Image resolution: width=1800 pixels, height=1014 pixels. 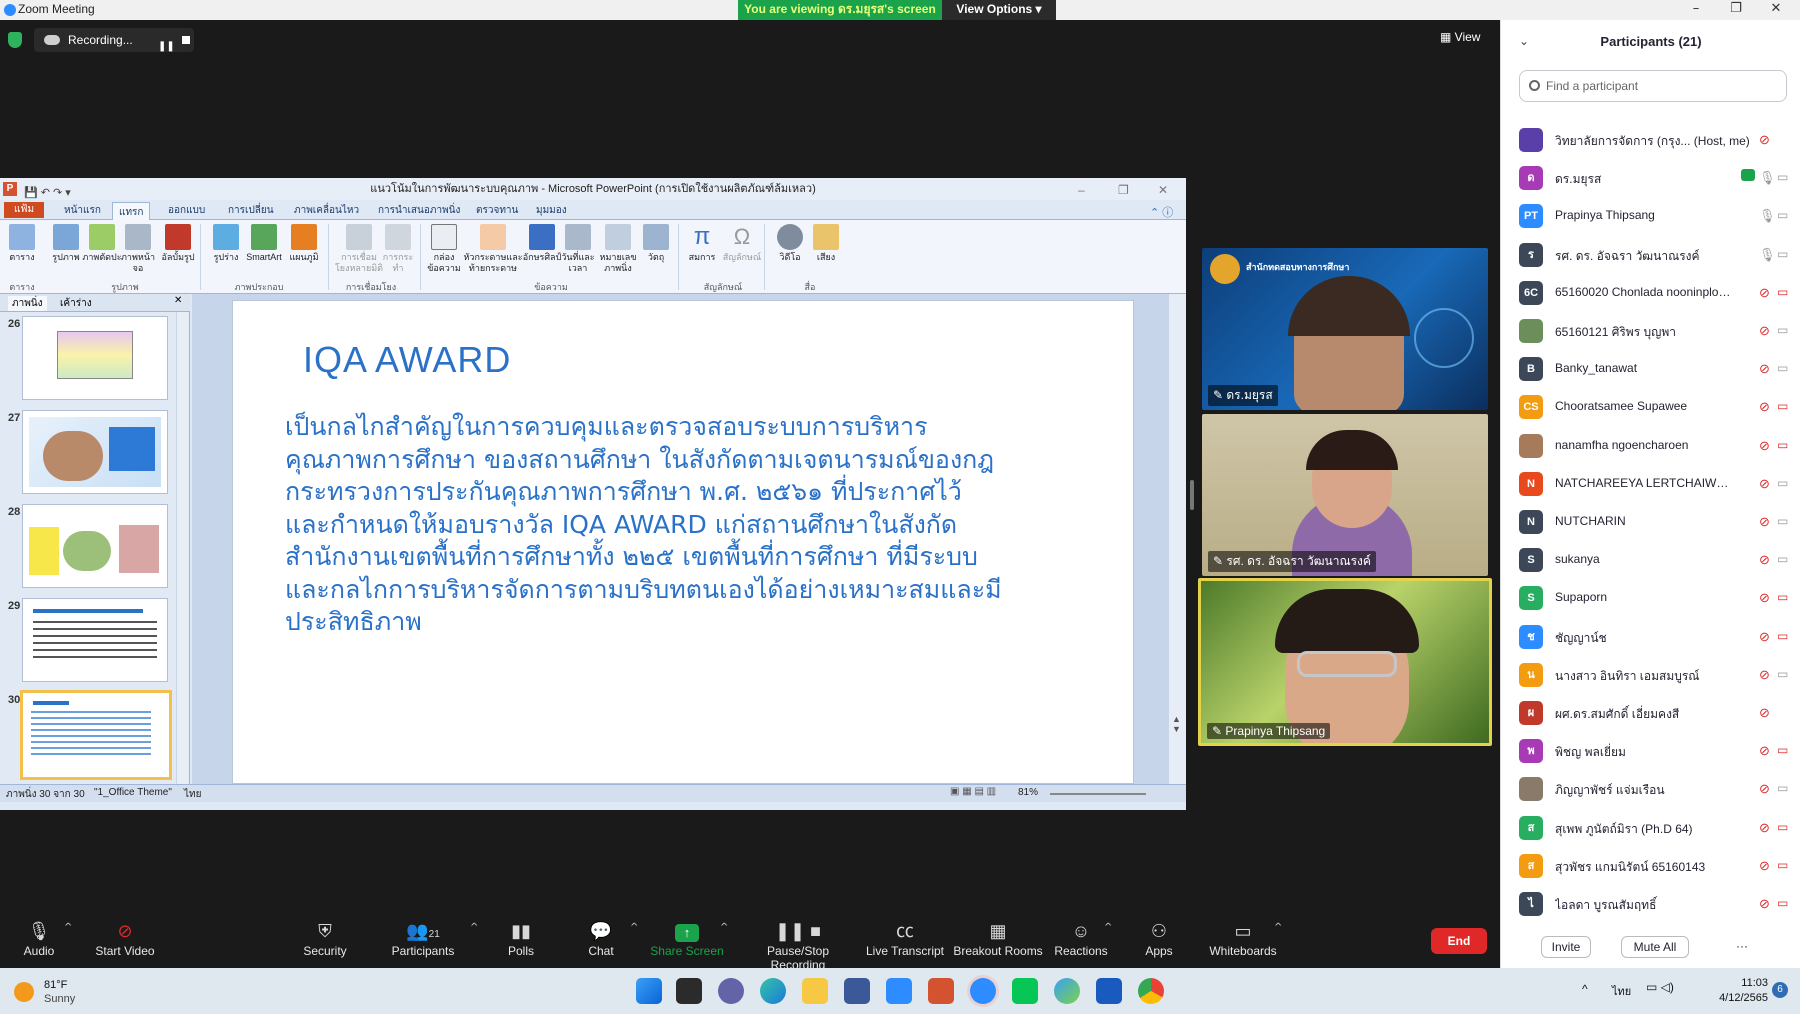 What do you see at coordinates (1736, 10) in the screenshot?
I see `restore-icon: ❐` at bounding box center [1736, 10].